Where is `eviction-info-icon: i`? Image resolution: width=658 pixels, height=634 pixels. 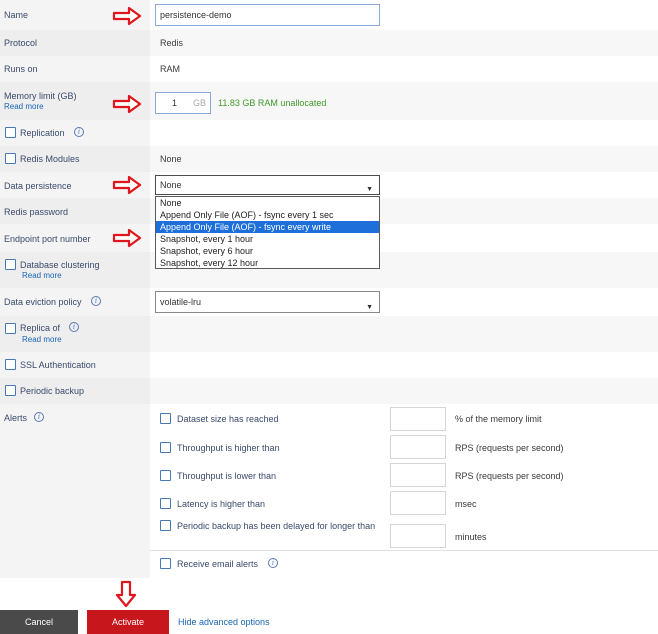 eviction-info-icon: i is located at coordinates (96, 301).